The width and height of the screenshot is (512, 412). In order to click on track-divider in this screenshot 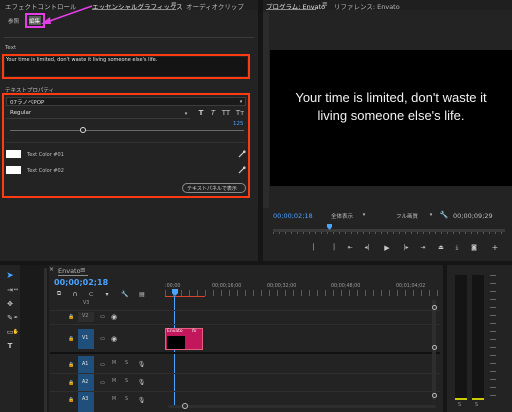, I will do `click(245, 353)`.